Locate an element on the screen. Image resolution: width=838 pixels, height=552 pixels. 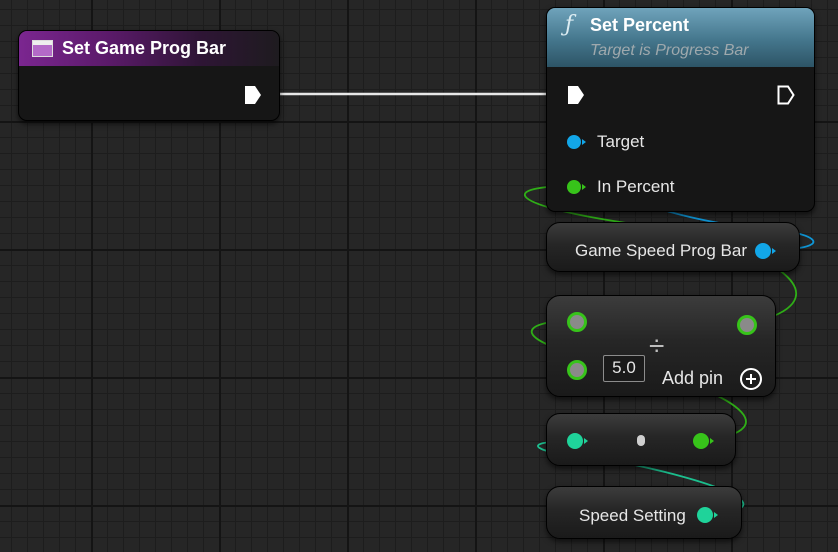
in-percent-pin-label: In Percent is located at coordinates (636, 186).